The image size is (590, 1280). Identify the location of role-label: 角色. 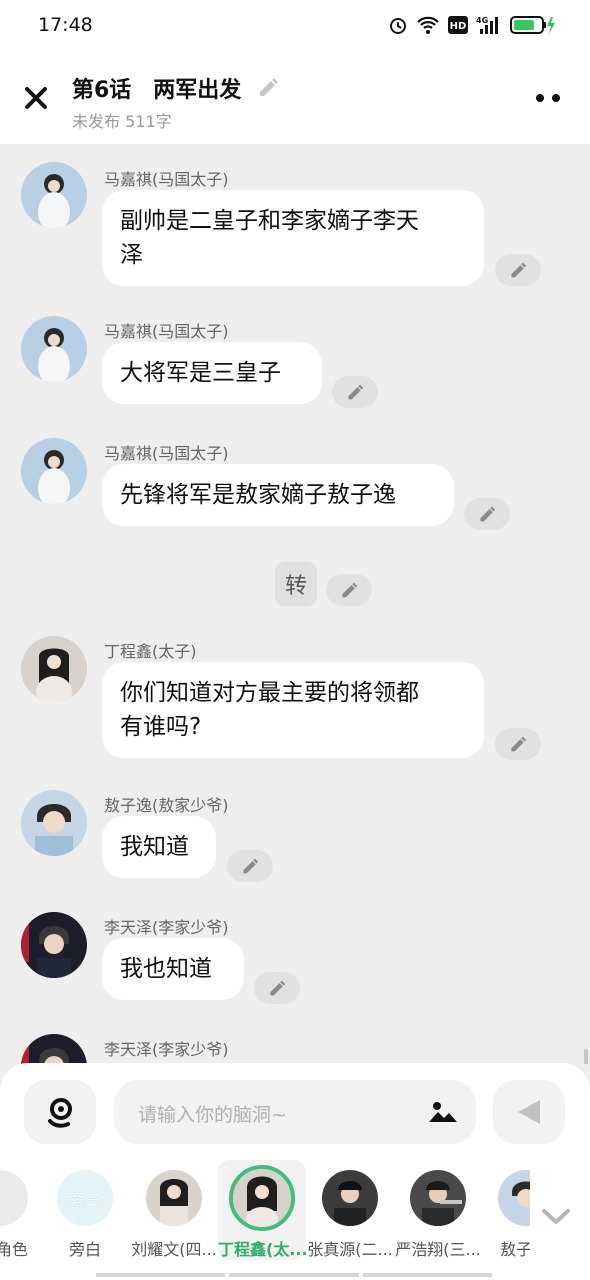
(14, 1249).